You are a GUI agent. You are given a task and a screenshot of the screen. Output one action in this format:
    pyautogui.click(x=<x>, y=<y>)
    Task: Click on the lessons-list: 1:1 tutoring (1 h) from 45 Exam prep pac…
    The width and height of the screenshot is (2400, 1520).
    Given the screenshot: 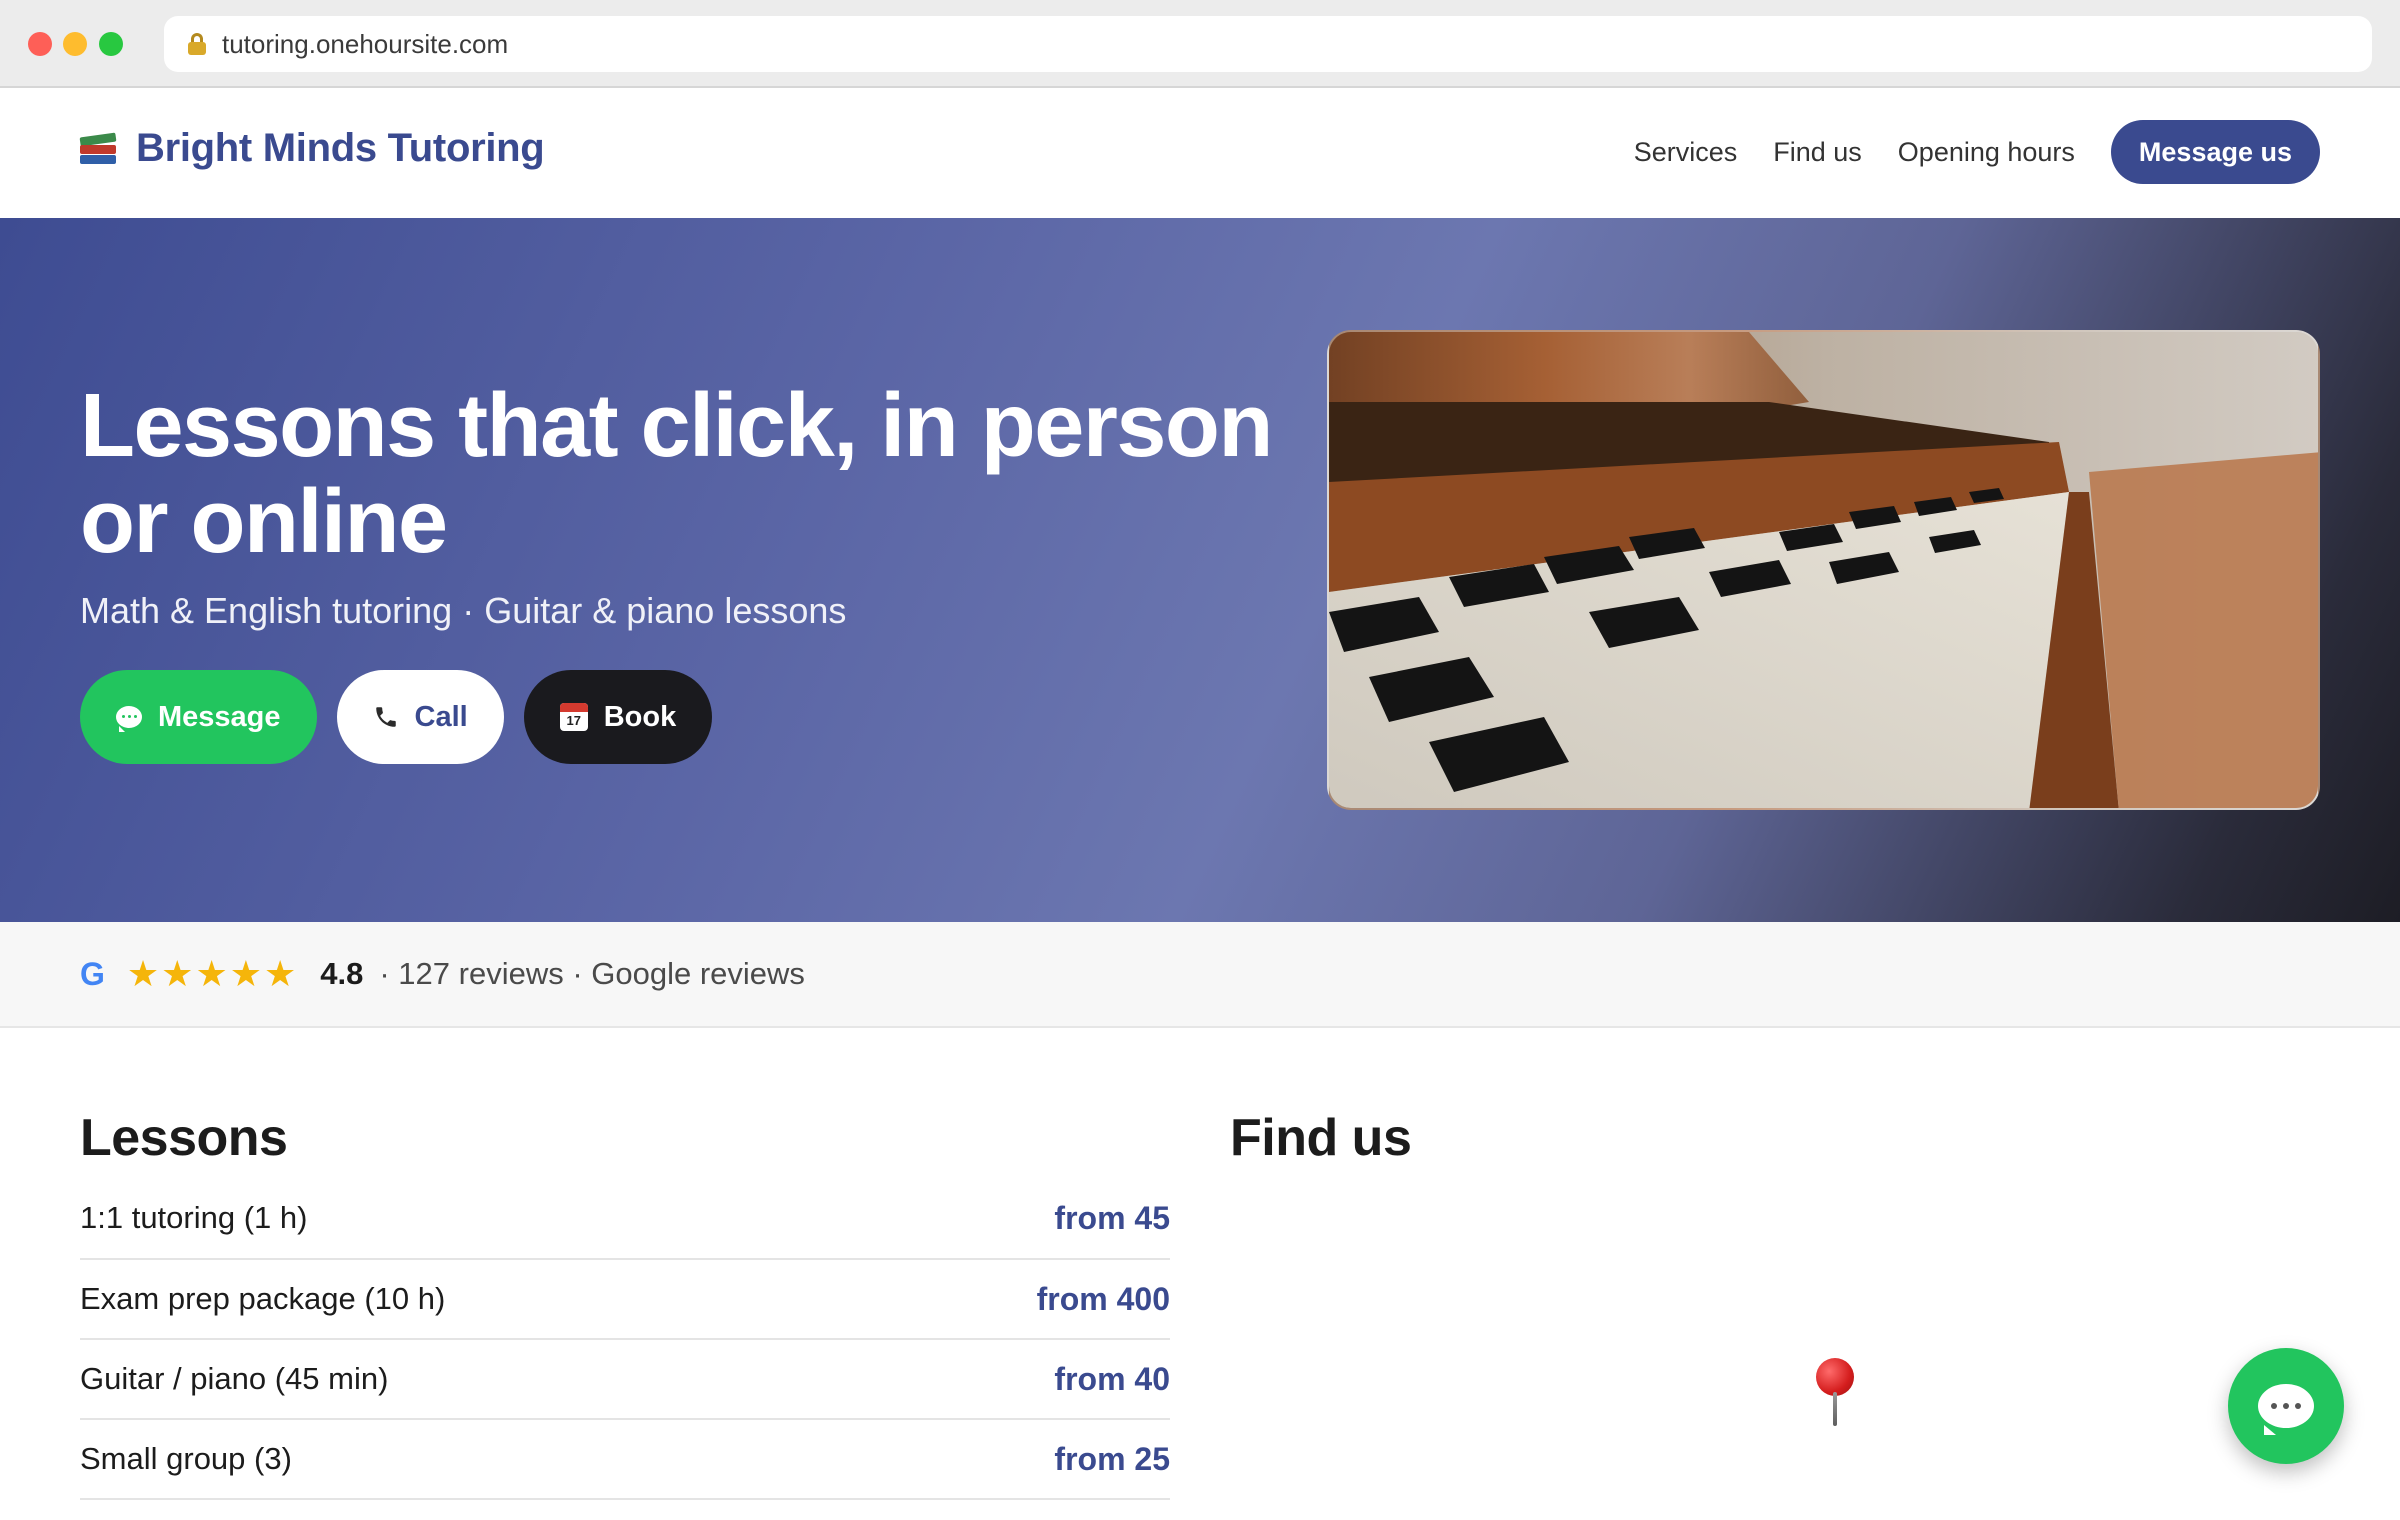 What is the action you would take?
    pyautogui.click(x=625, y=1350)
    